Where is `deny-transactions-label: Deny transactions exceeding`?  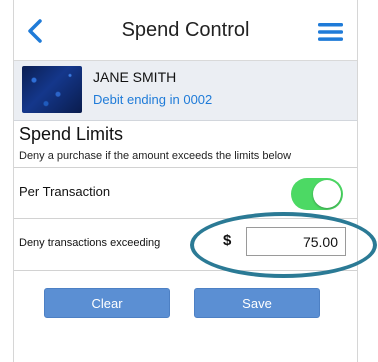 deny-transactions-label: Deny transactions exceeding is located at coordinates (90, 243).